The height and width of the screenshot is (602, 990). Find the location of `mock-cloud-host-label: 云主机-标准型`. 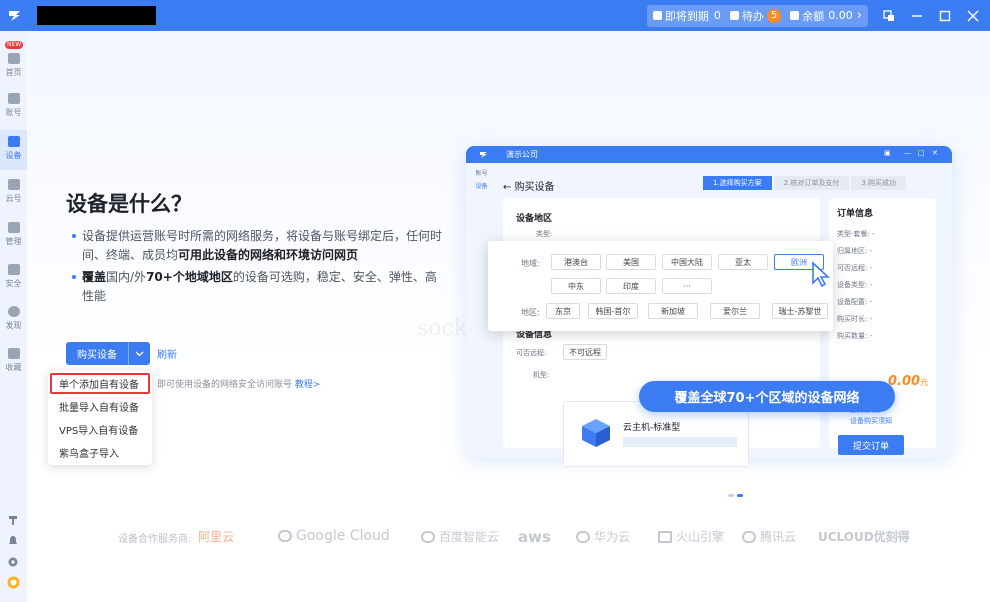

mock-cloud-host-label: 云主机-标准型 is located at coordinates (652, 428).